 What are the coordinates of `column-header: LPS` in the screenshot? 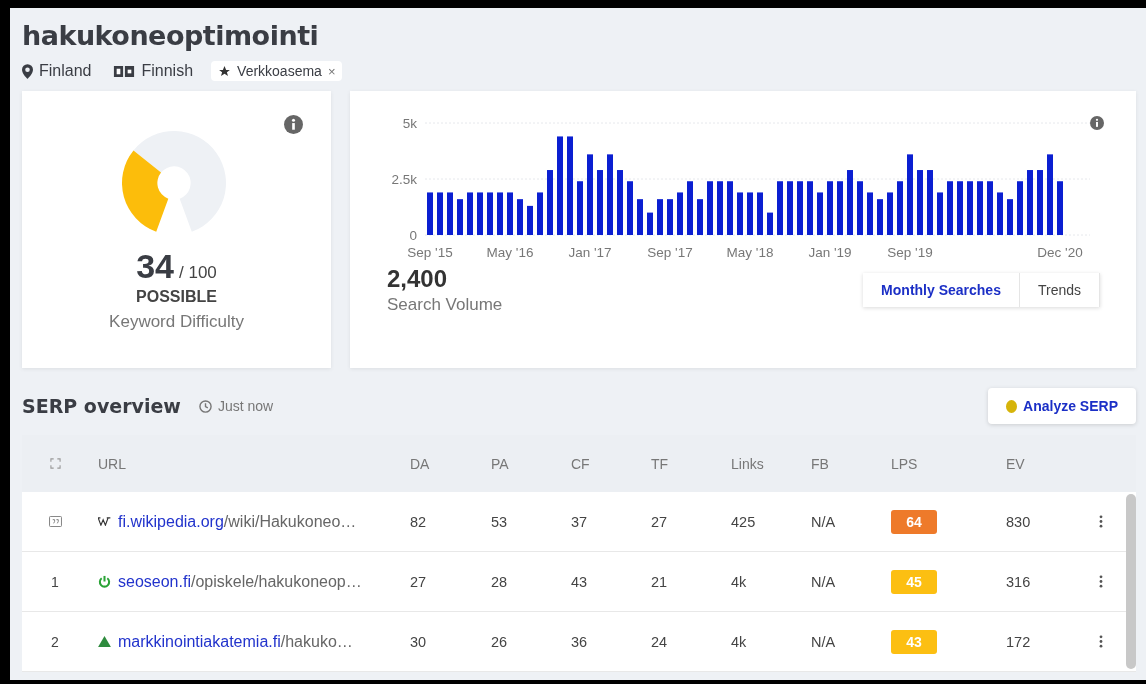 It's located at (948, 463).